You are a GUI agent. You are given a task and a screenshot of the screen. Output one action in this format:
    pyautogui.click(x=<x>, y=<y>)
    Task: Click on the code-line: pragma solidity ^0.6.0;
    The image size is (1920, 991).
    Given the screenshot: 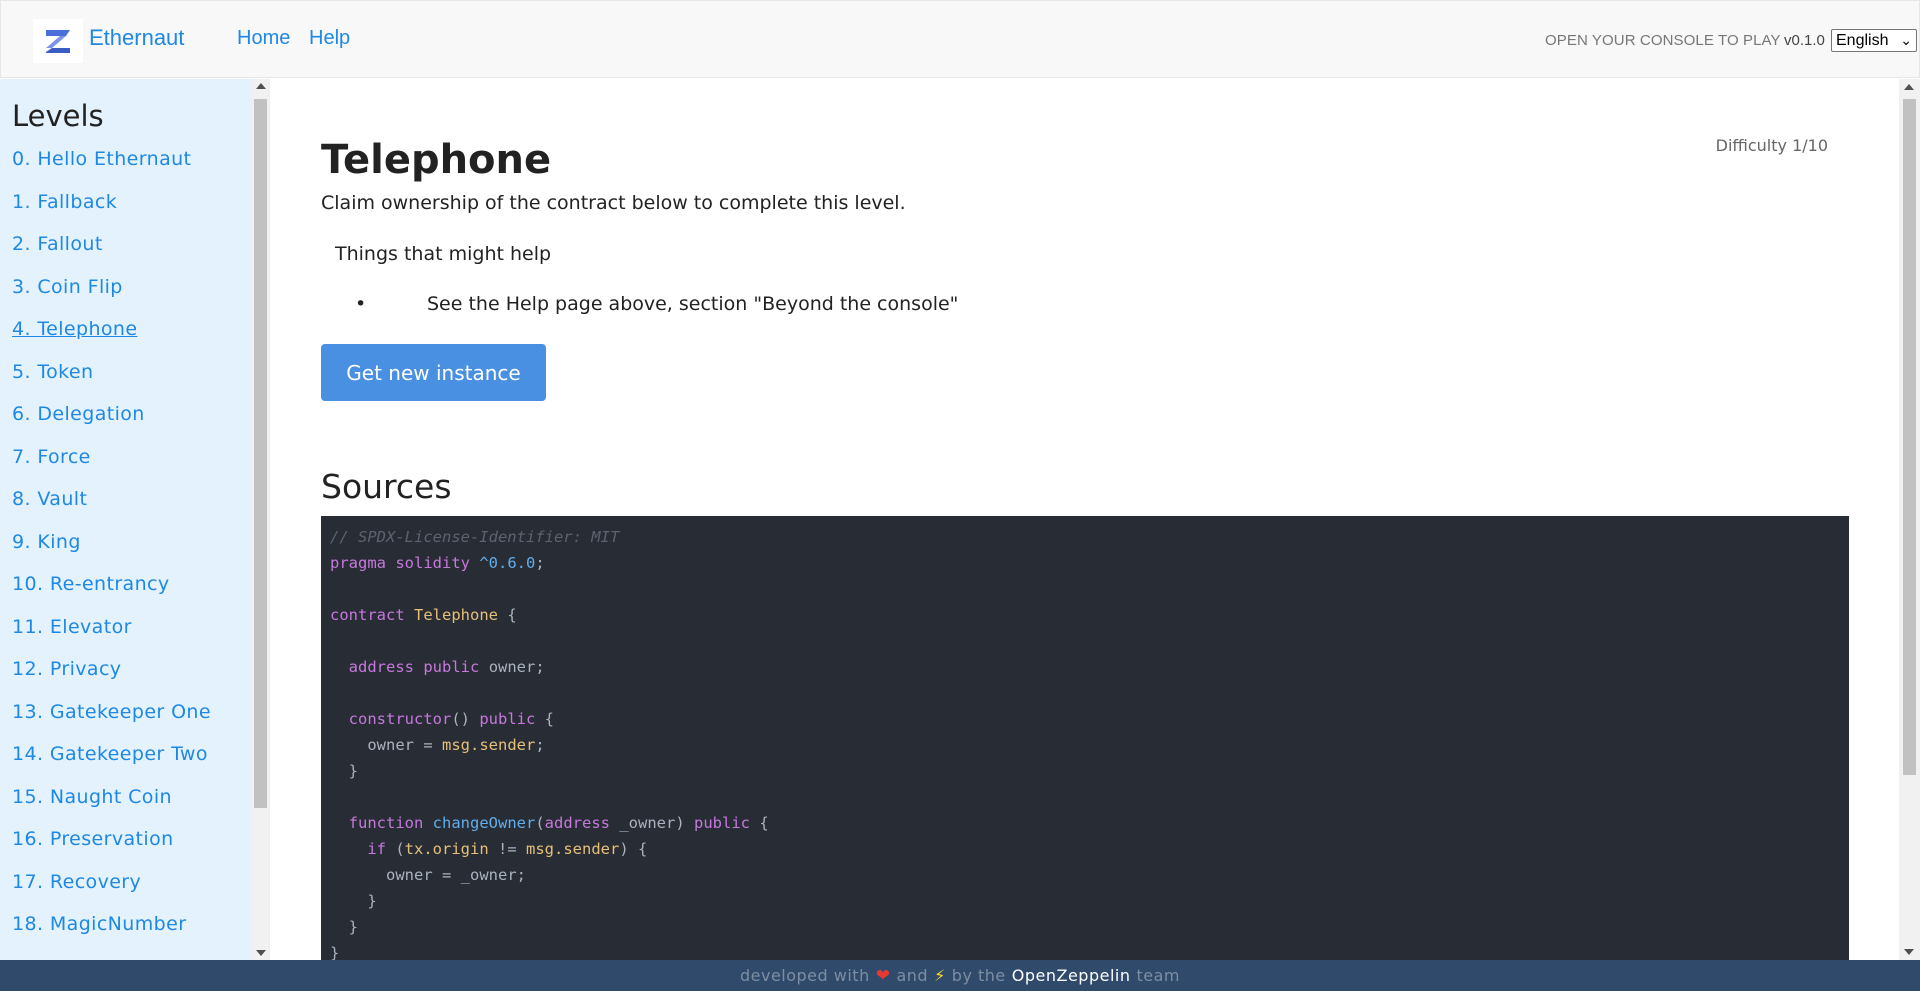 What is the action you would take?
    pyautogui.click(x=437, y=563)
    